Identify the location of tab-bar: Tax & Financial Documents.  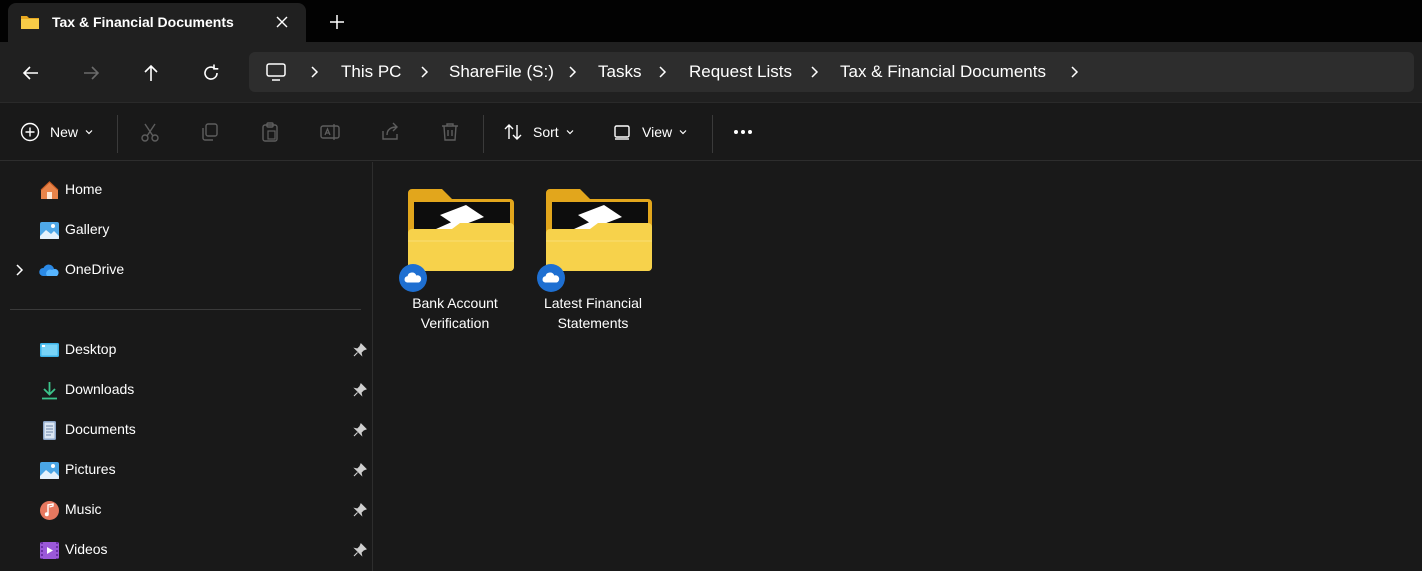
(711, 21).